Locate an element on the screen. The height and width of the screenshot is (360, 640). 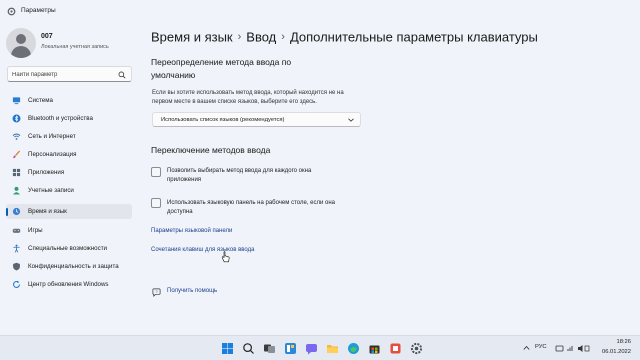
chat-icon is located at coordinates (311, 348).